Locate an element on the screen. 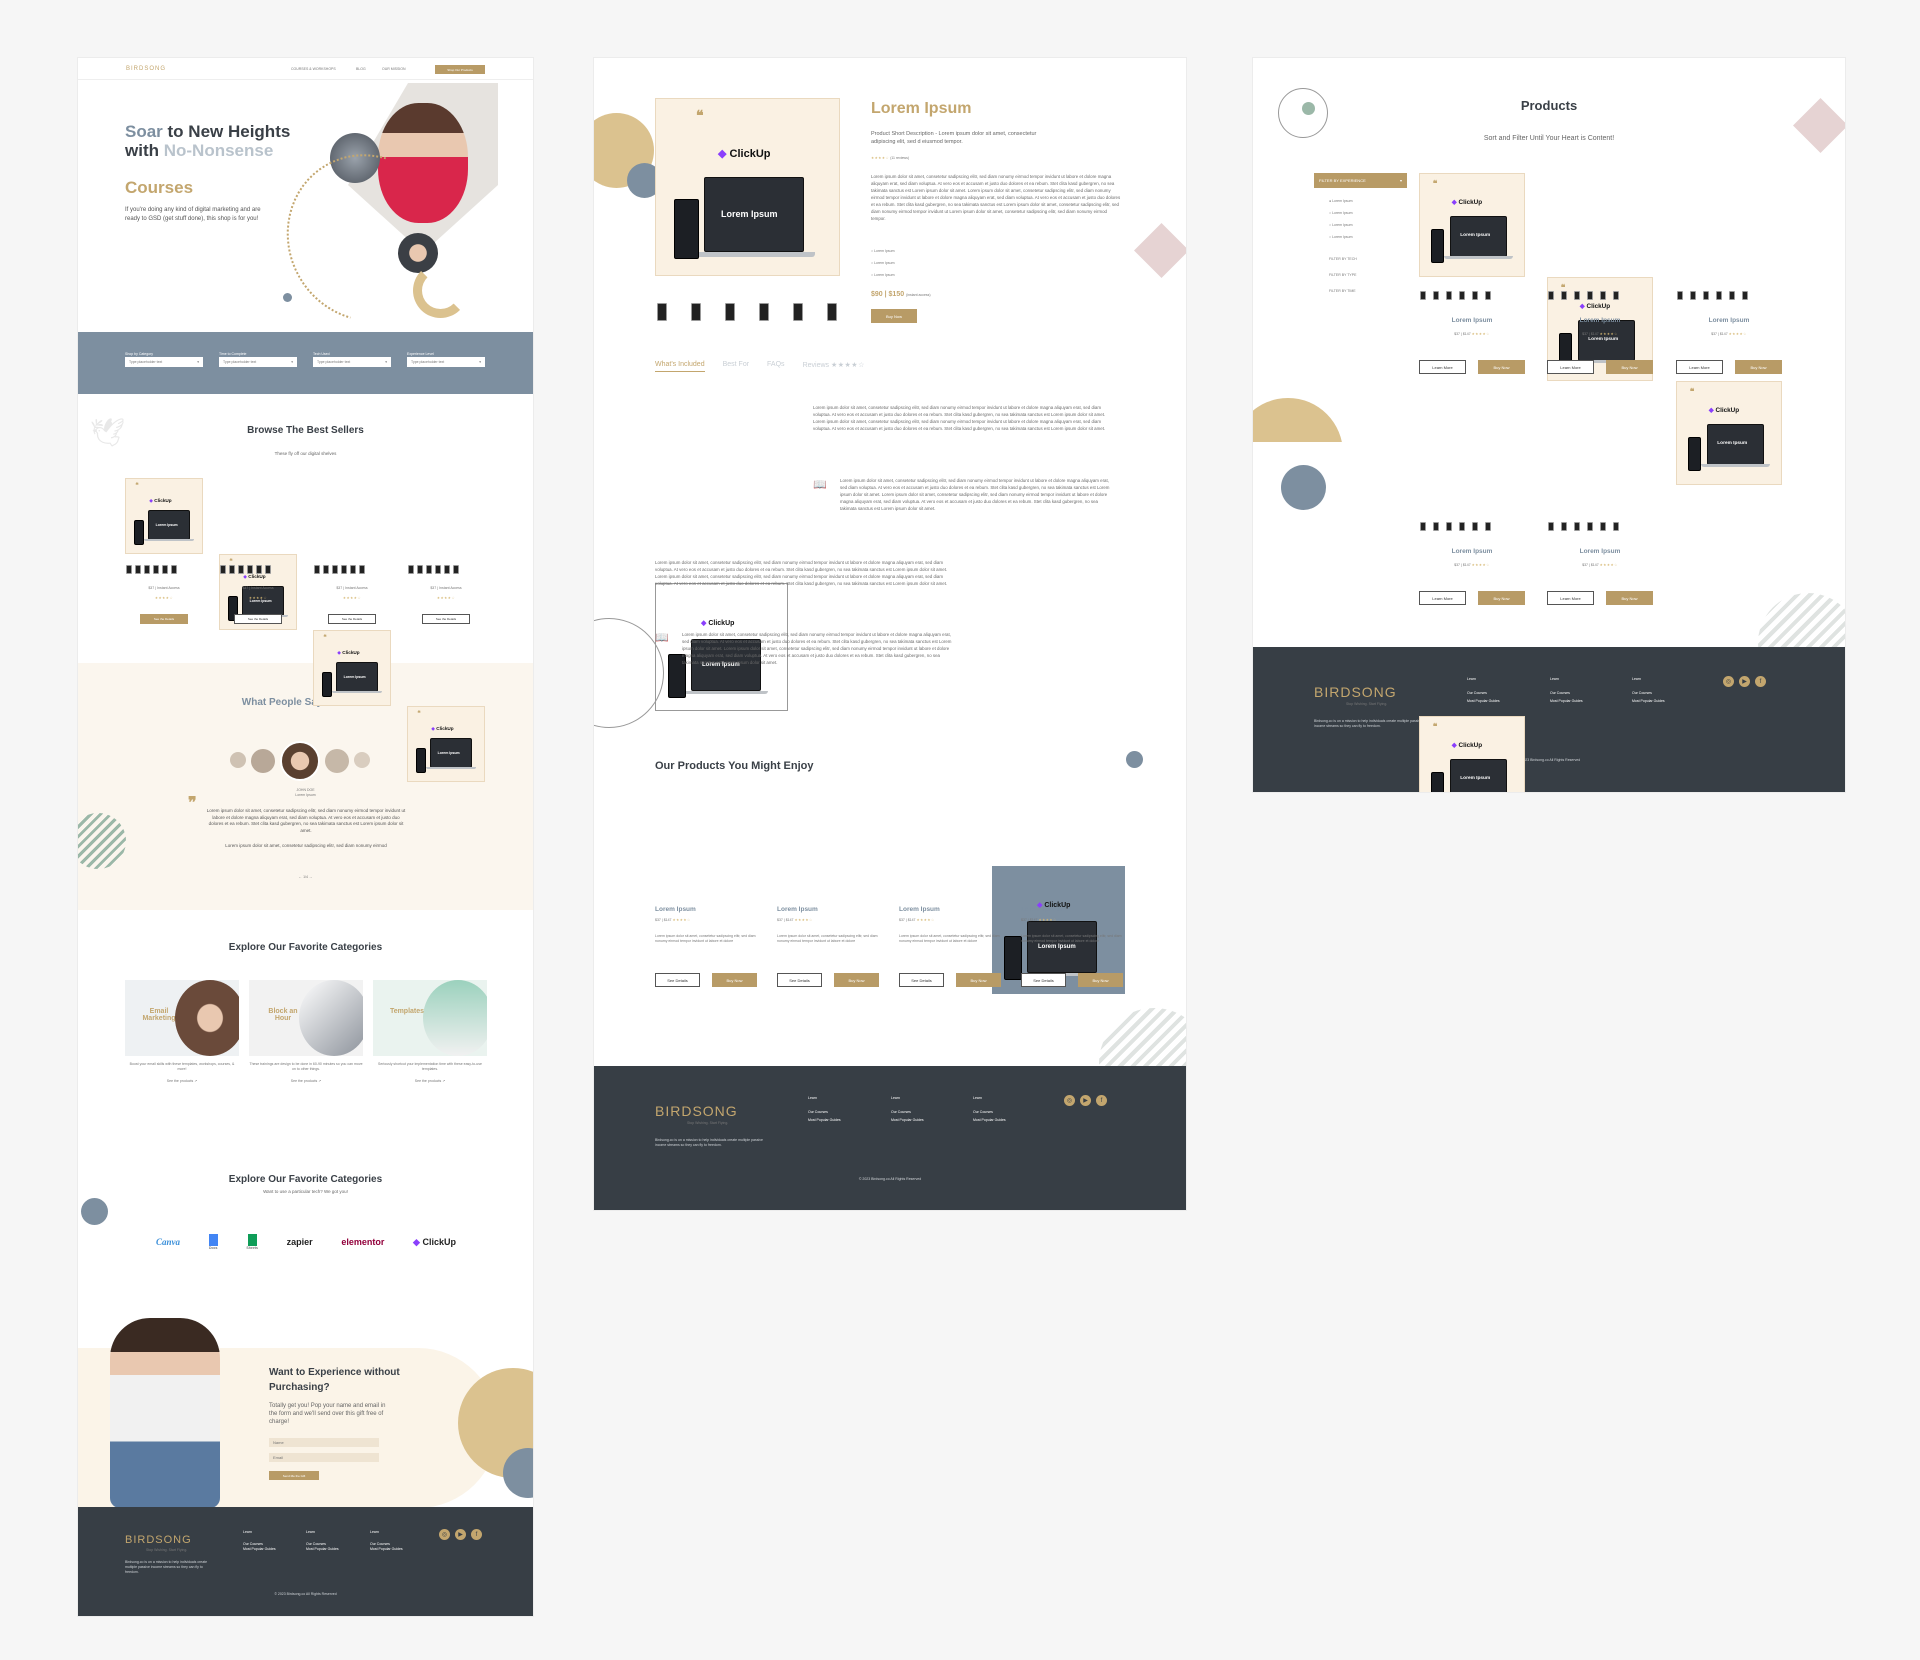 This screenshot has width=1920, height=1660. name-field is located at coordinates (324, 1442).